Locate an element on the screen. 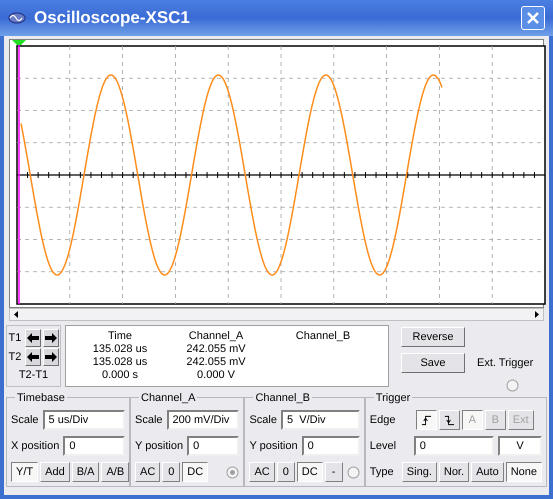  edge-button is located at coordinates (426, 420).